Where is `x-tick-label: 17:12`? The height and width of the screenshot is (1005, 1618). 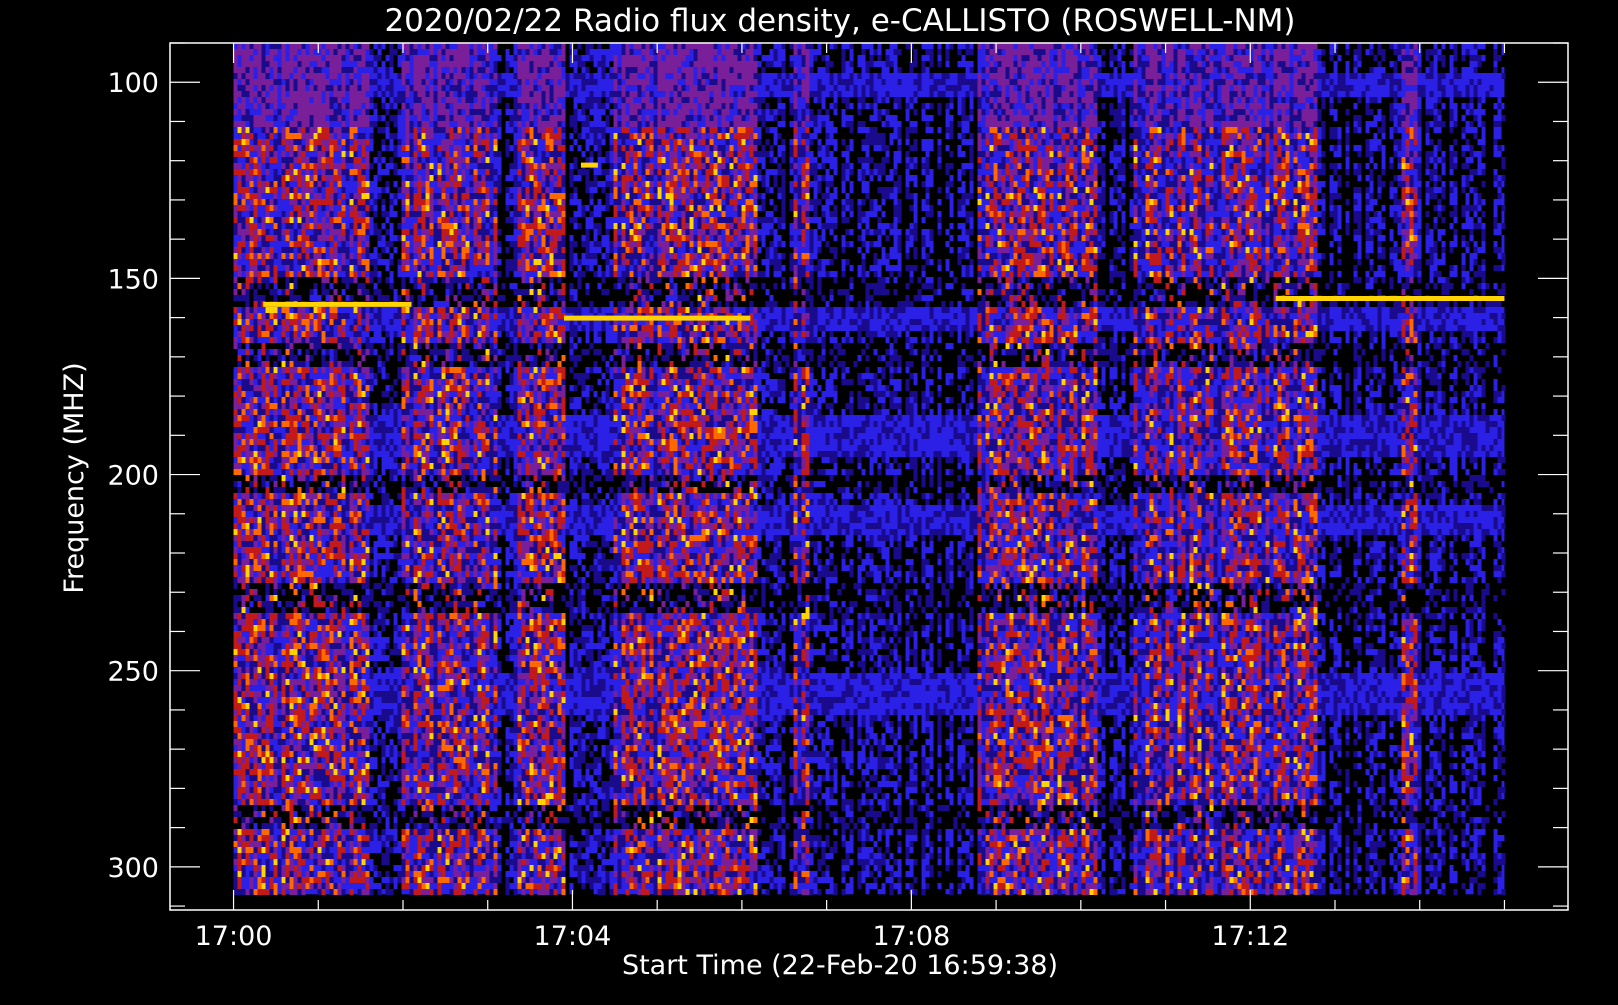
x-tick-label: 17:12 is located at coordinates (1250, 936).